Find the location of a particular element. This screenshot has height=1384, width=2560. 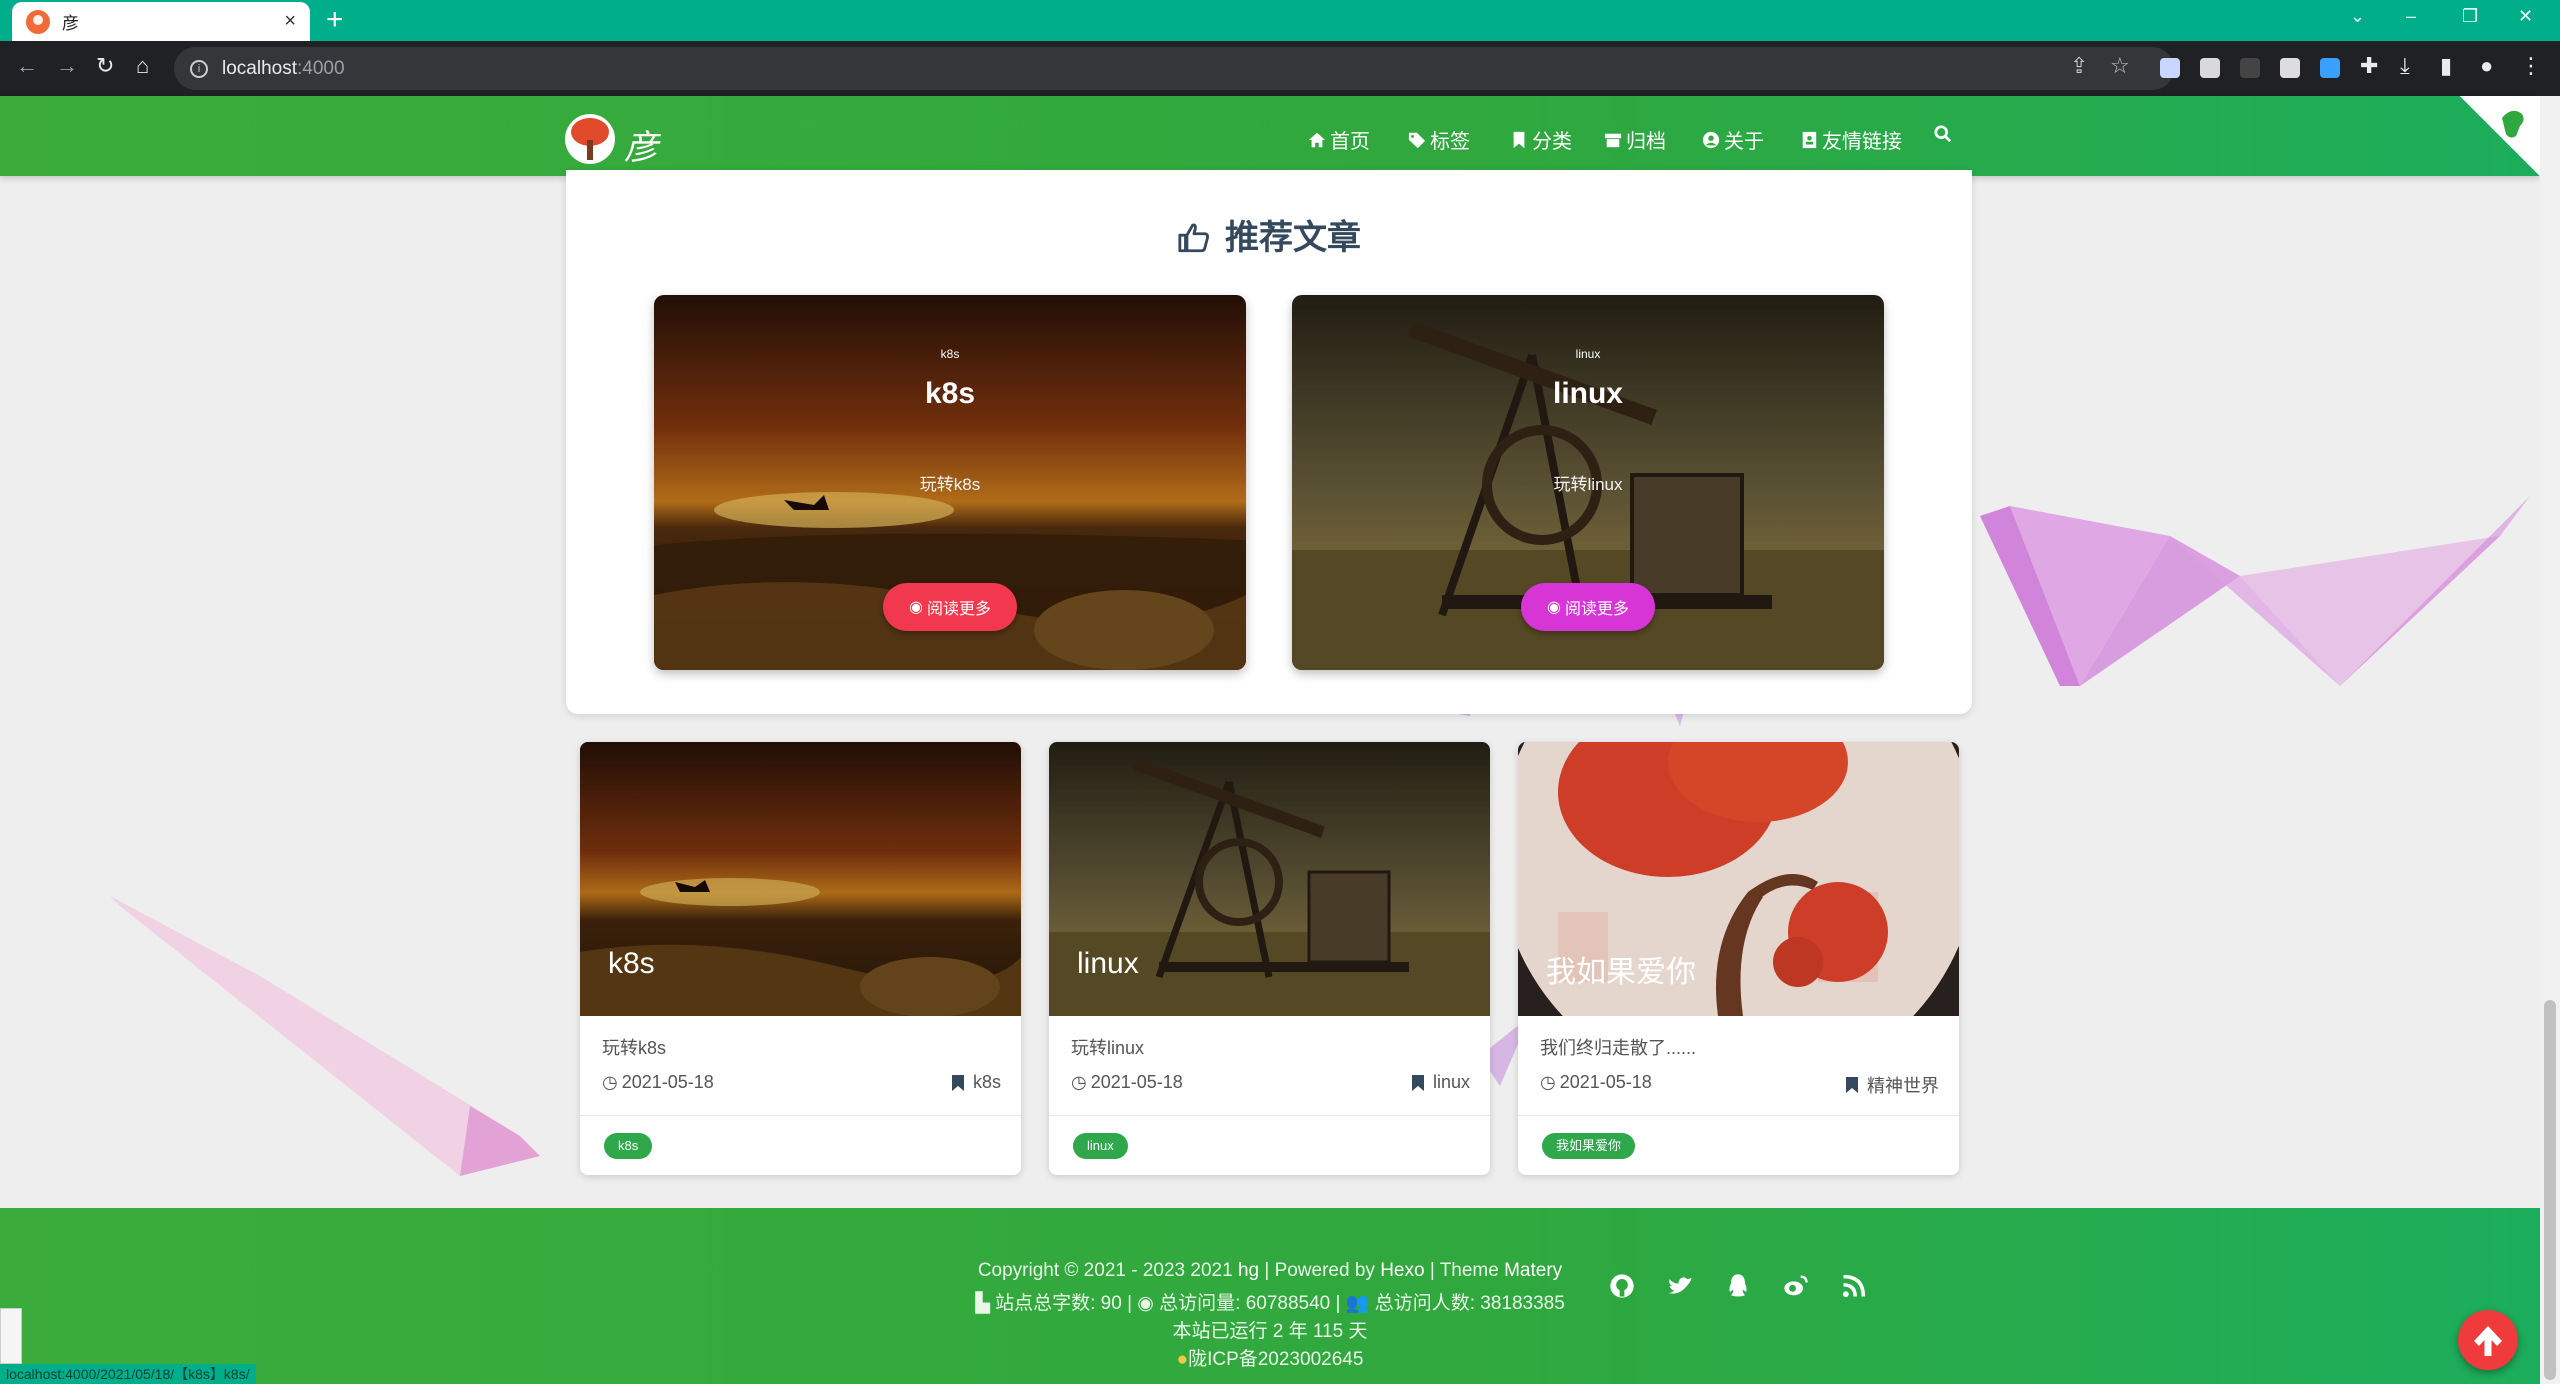

nav-item-categories: 分类 is located at coordinates (1541, 139).